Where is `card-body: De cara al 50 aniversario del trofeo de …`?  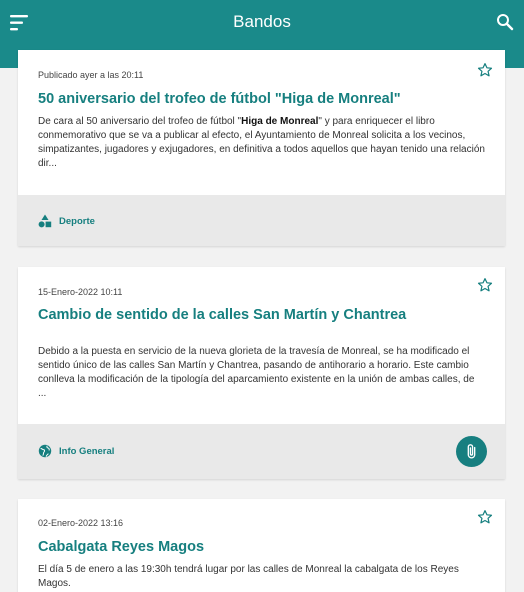
card-body: De cara al 50 aniversario del trofeo de … is located at coordinates (261, 142).